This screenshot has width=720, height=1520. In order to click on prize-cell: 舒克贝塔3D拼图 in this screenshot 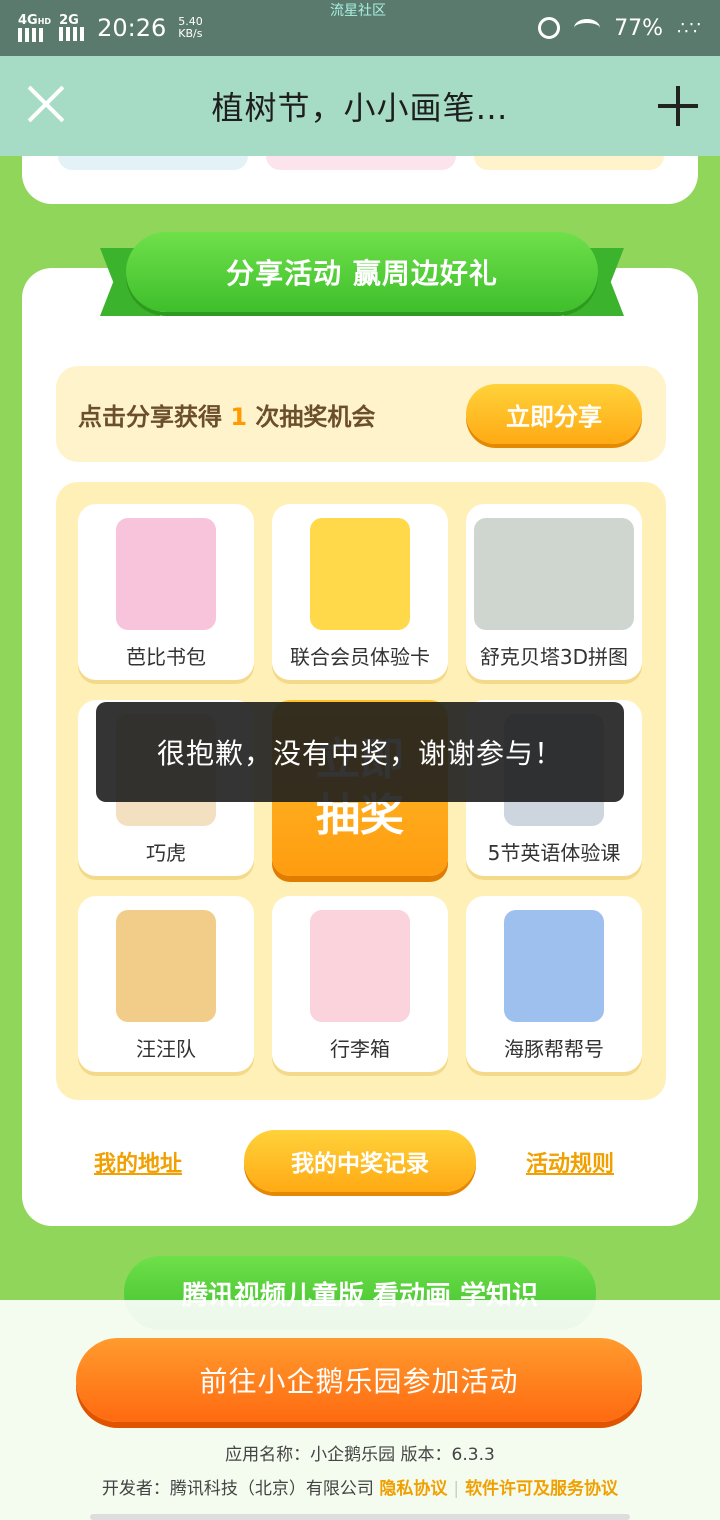, I will do `click(554, 592)`.